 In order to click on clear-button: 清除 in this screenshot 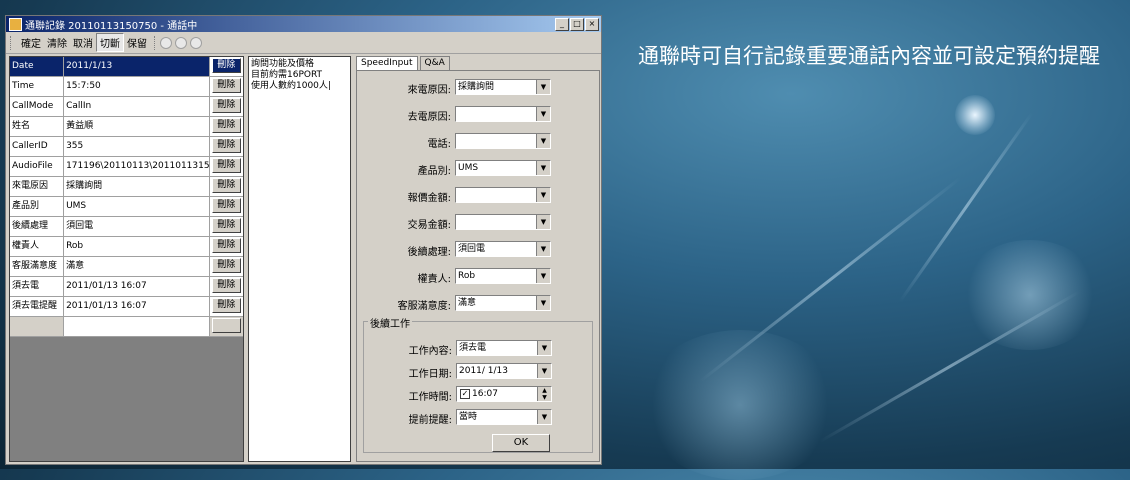, I will do `click(57, 42)`.